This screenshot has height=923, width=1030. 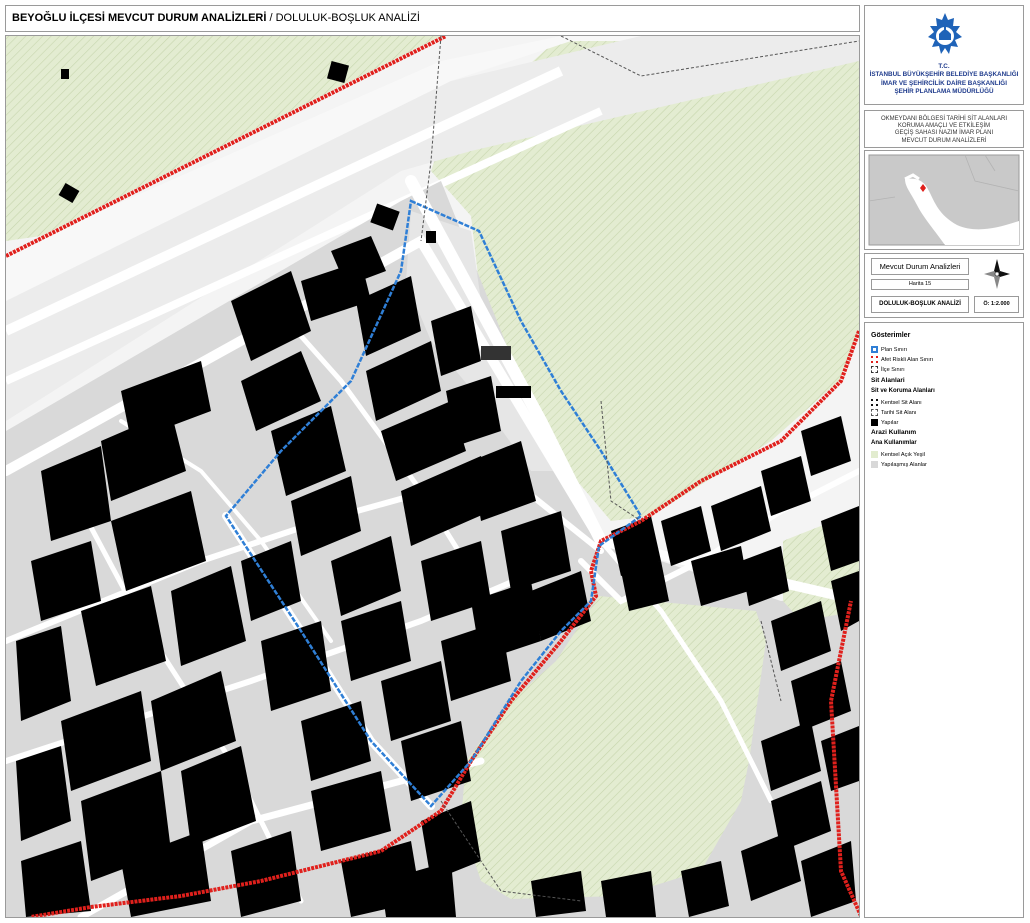 I want to click on plan-line-4: MEVCUT DURUM ANALİZLERİ, so click(x=944, y=140).